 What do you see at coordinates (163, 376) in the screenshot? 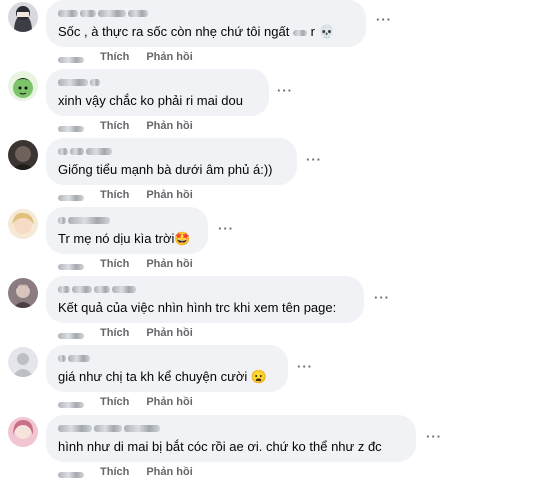
I see `comment-text: giá như chị ta kh kể chuyện cười 😦` at bounding box center [163, 376].